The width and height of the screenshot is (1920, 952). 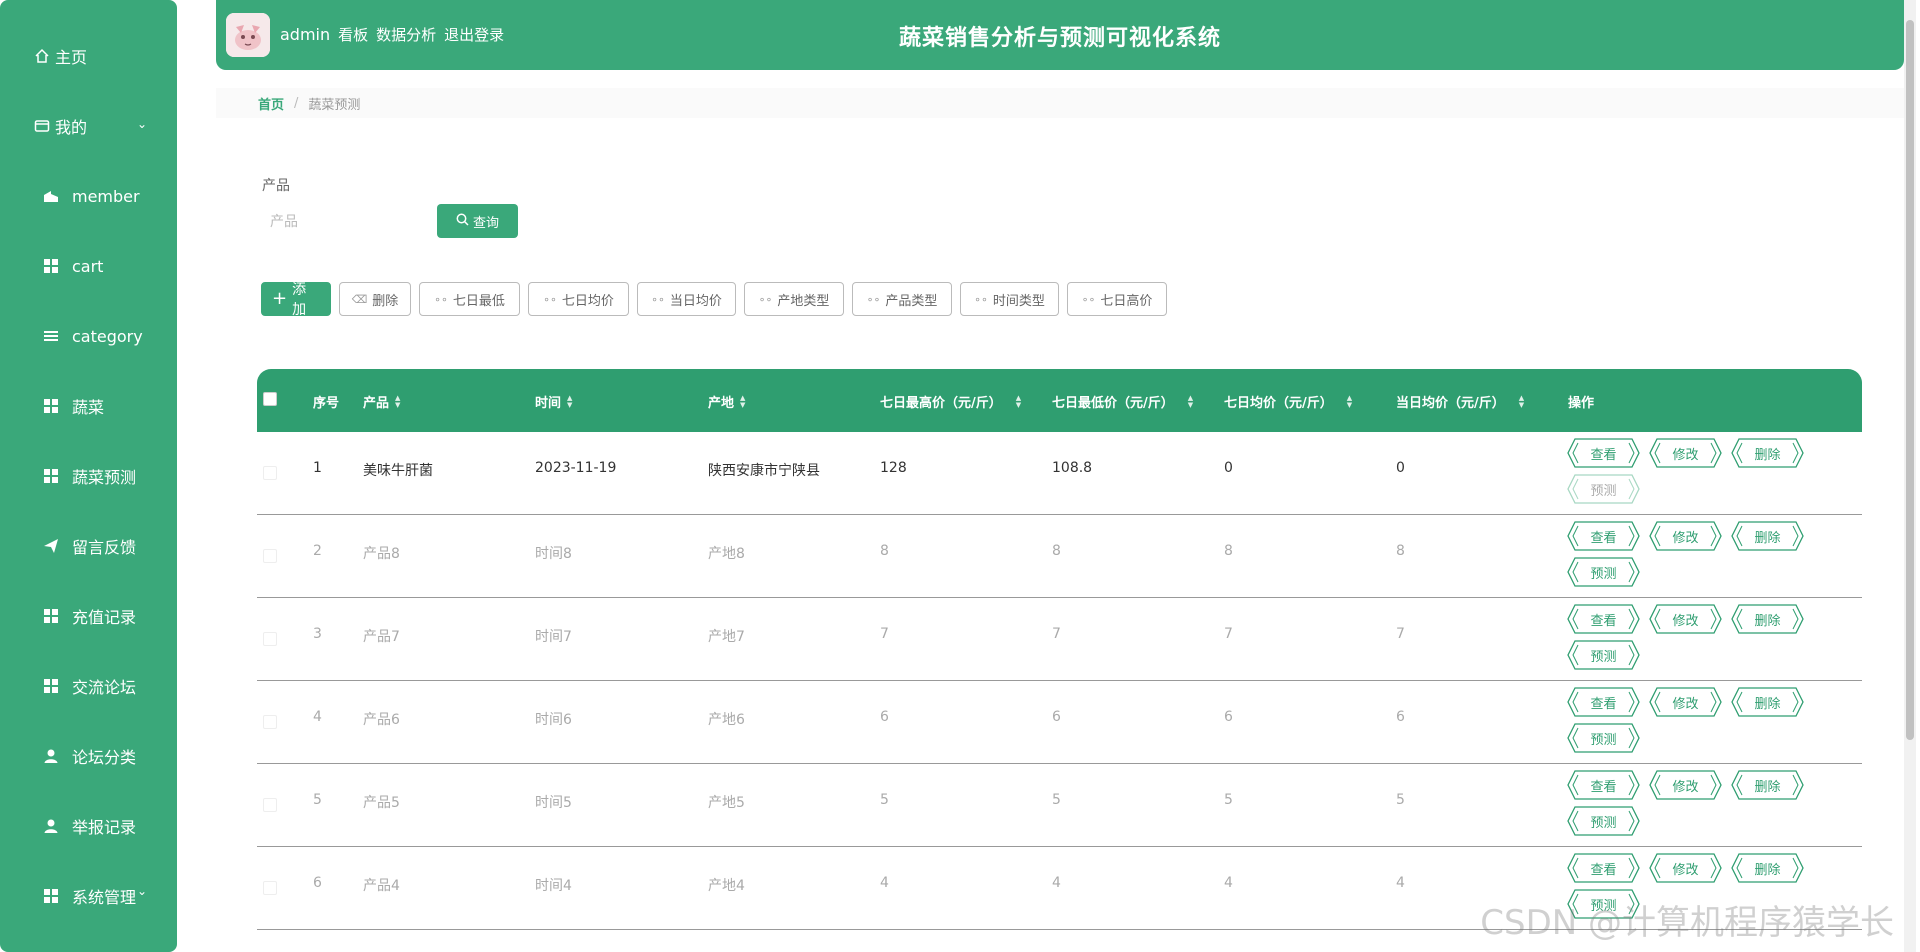 I want to click on sidebar-item-member: member, so click(x=88, y=196).